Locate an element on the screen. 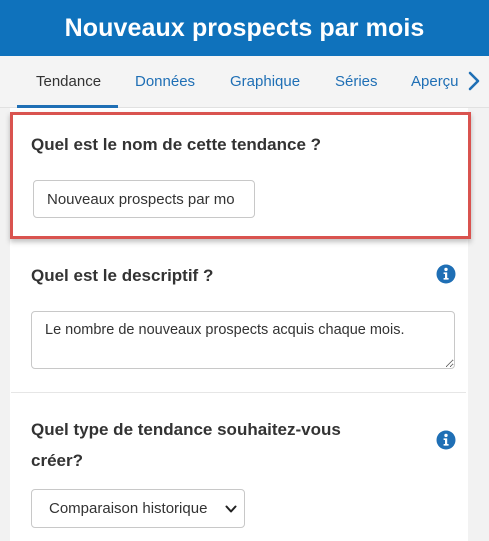 This screenshot has width=489, height=541. trend-name-input is located at coordinates (144, 199).